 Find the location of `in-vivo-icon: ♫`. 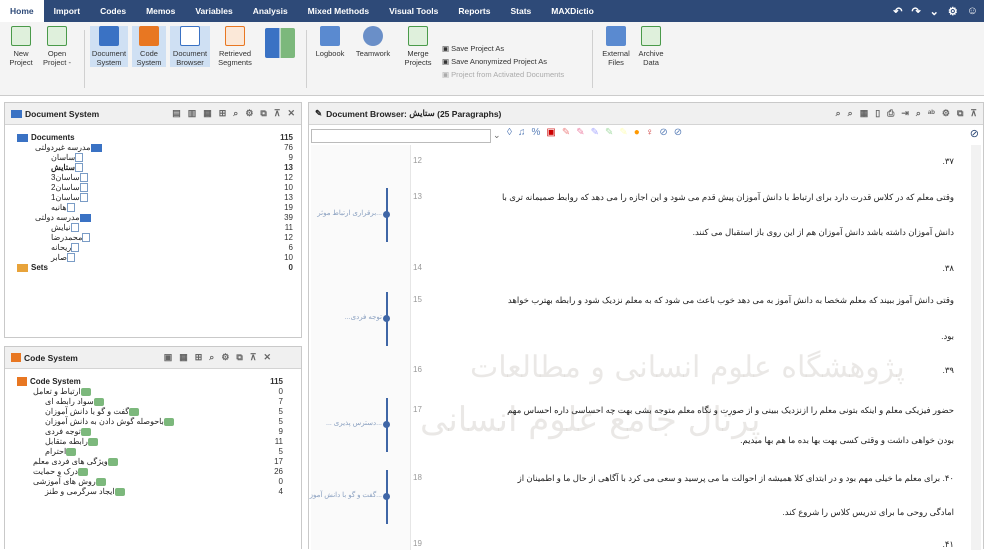

in-vivo-icon: ♫ is located at coordinates (525, 132).